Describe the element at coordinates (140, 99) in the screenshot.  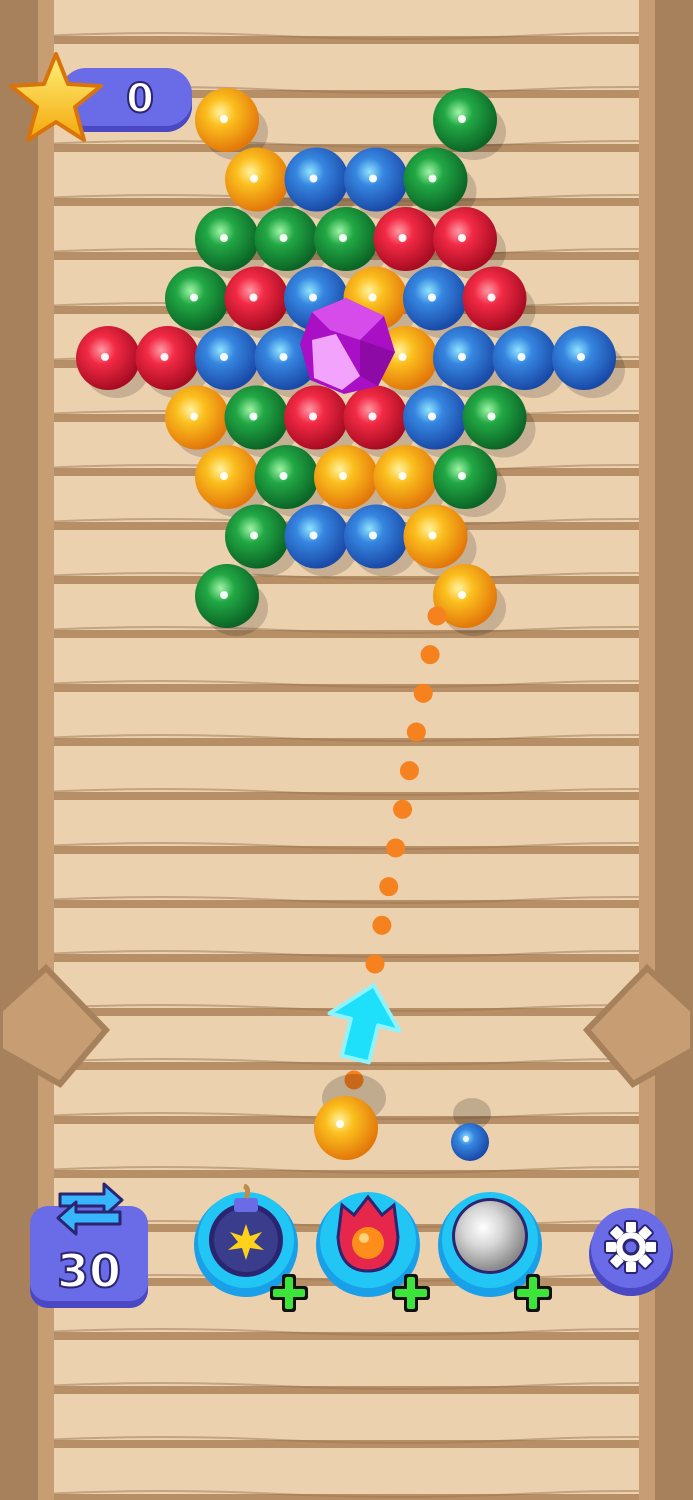
I see `score-value: 0` at that location.